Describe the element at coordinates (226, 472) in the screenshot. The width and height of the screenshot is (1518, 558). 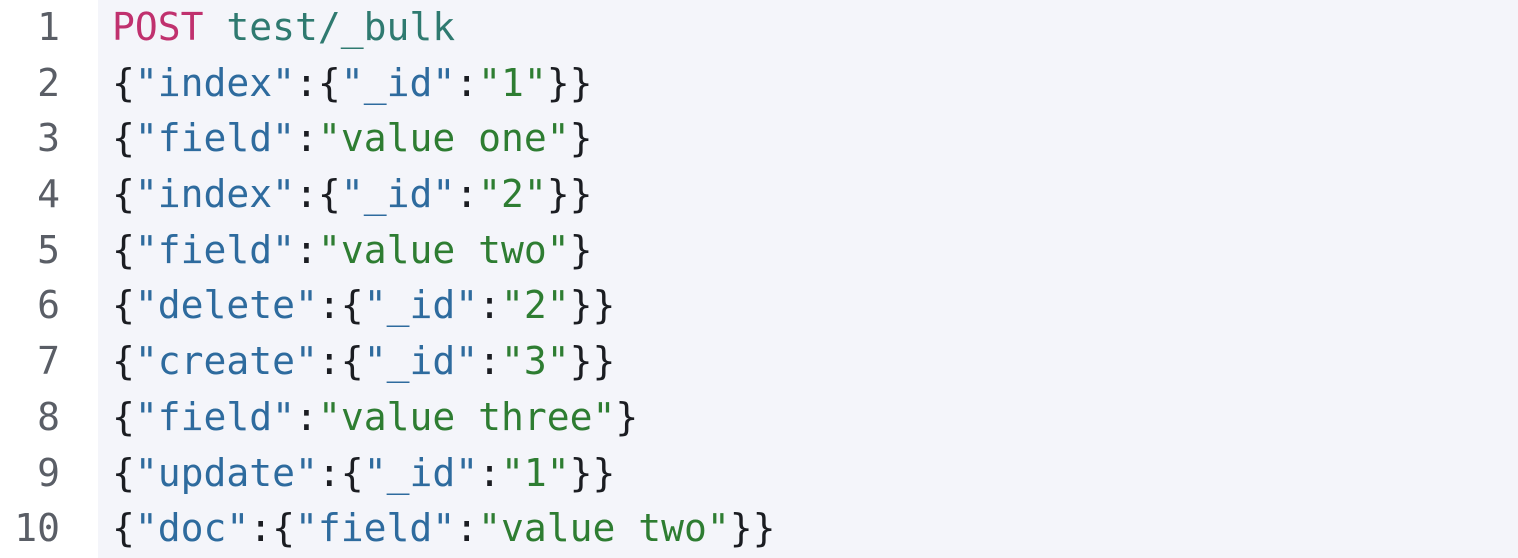
I see `code-token-key: "update"` at that location.